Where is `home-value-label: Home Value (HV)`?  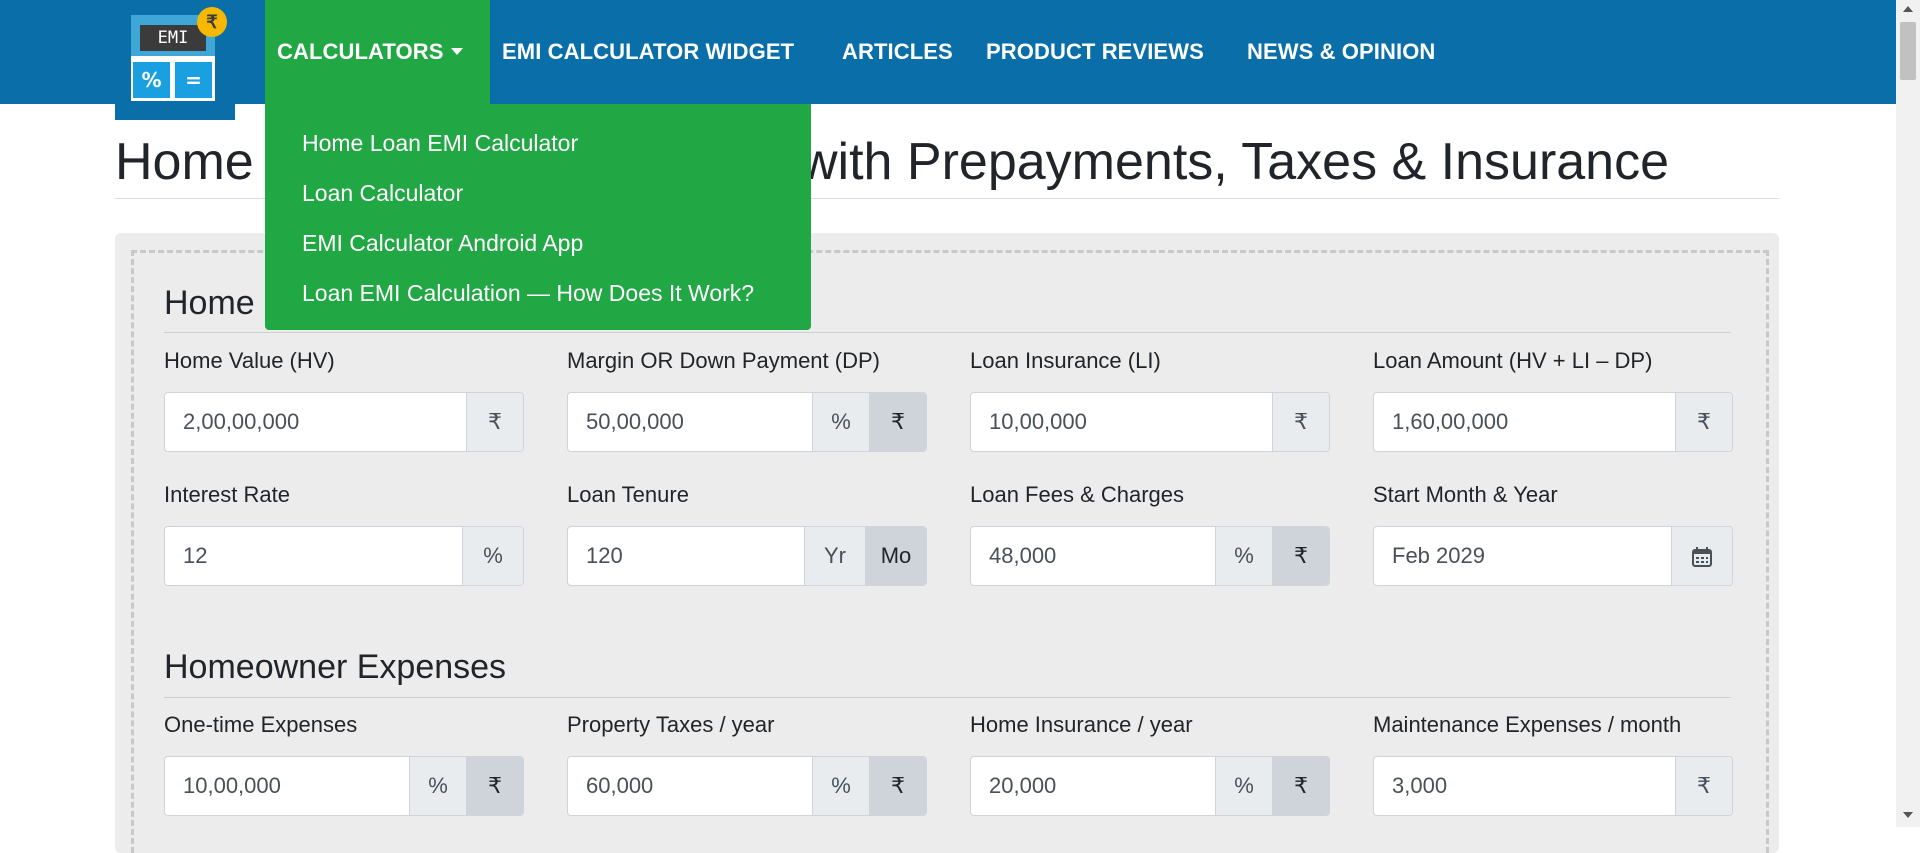
home-value-label: Home Value (HV) is located at coordinates (249, 360).